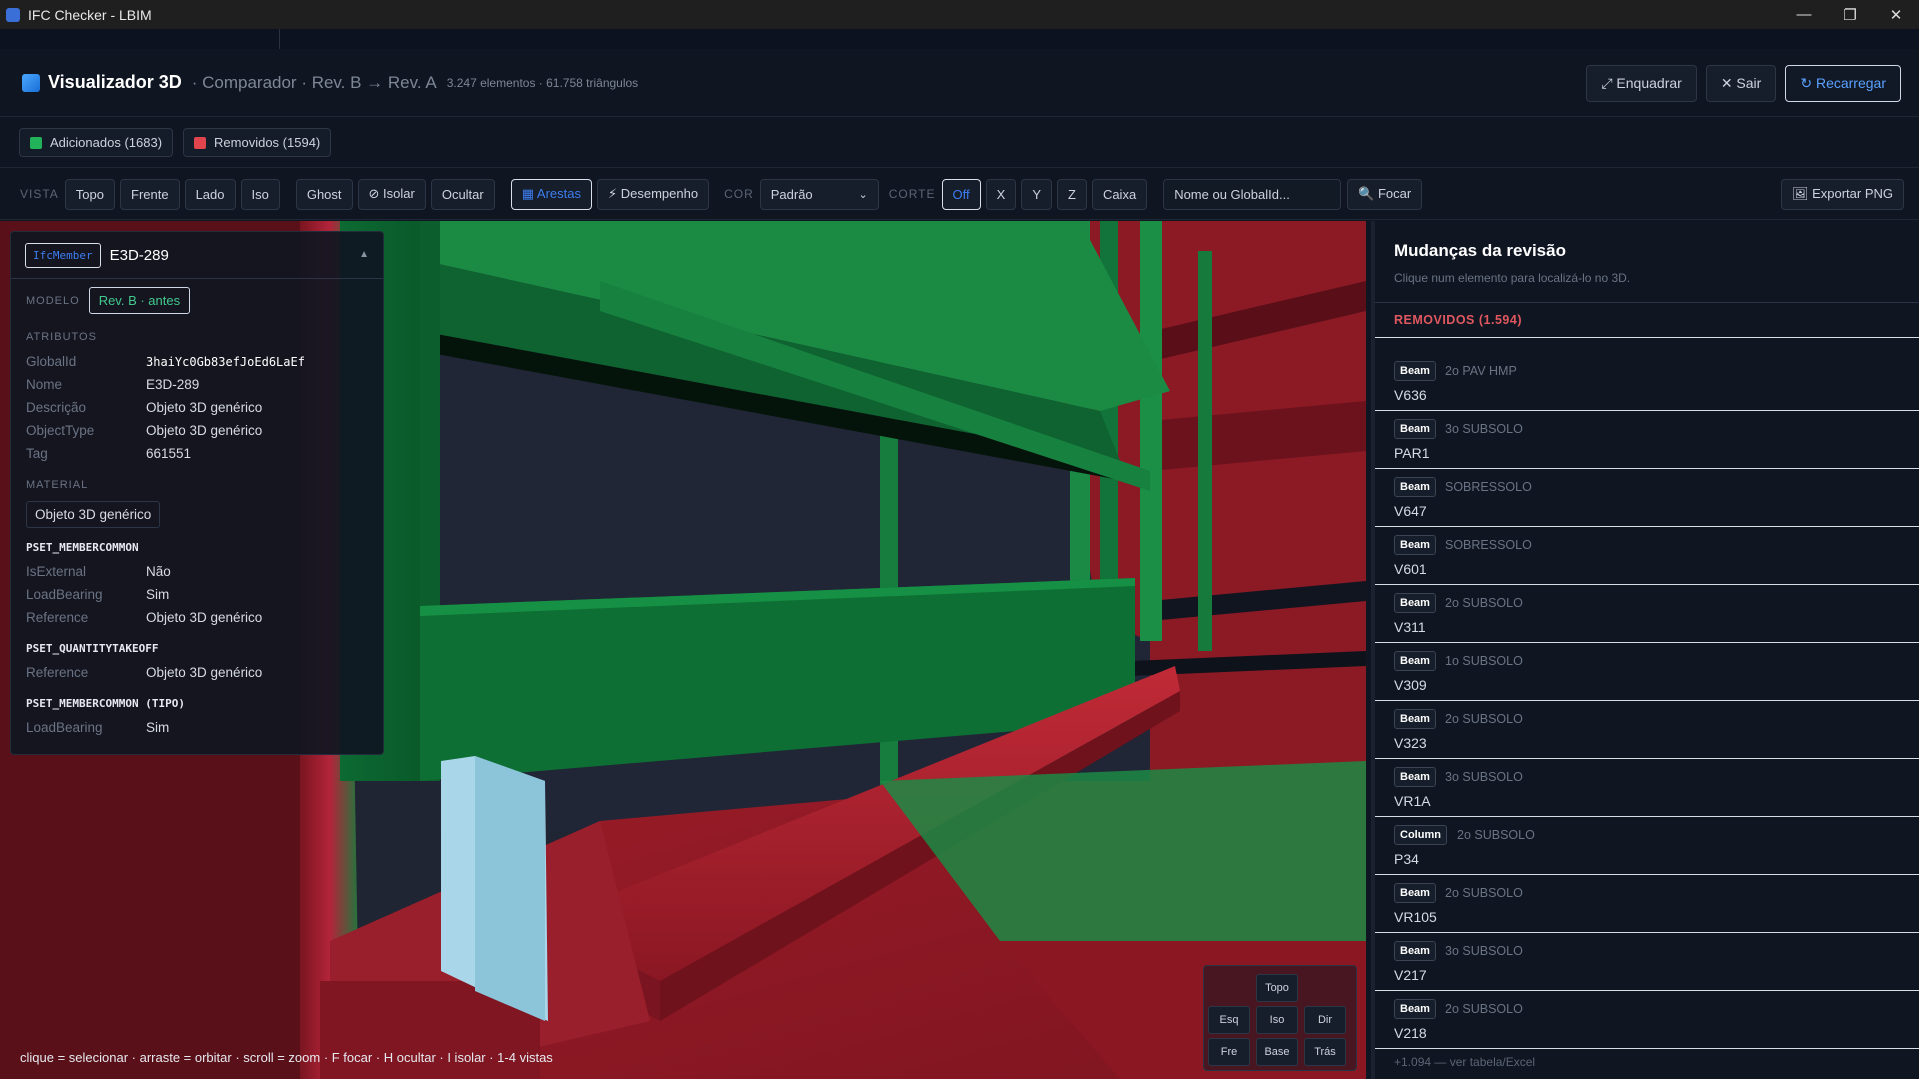 The height and width of the screenshot is (1079, 1919). Describe the element at coordinates (959, 143) in the screenshot. I see `legend-bar: Adicionados (1683) Removidos (1594)` at that location.